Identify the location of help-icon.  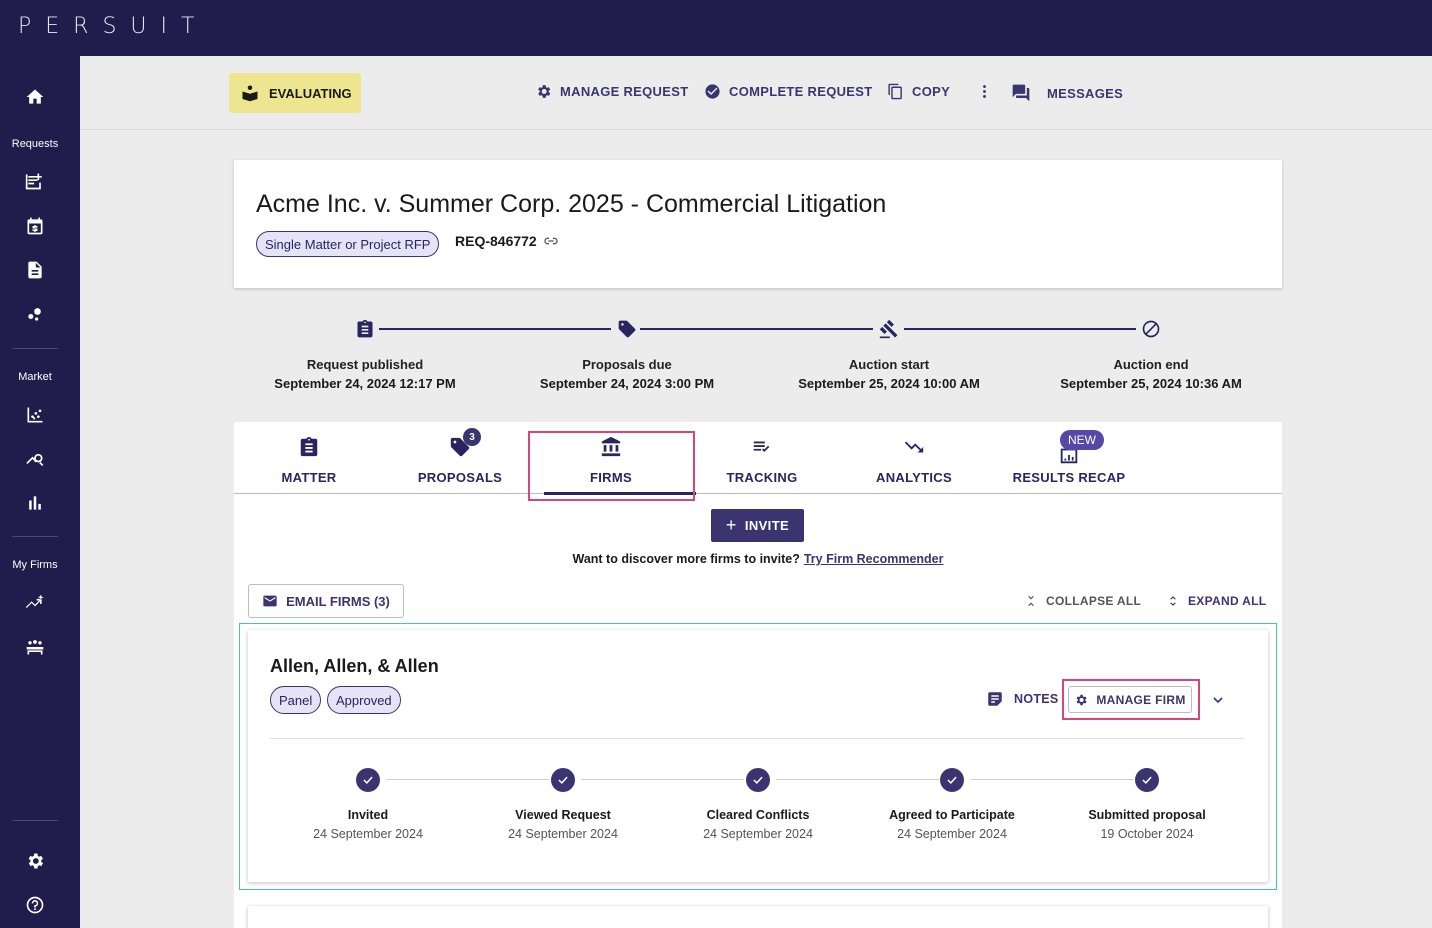
(35, 905).